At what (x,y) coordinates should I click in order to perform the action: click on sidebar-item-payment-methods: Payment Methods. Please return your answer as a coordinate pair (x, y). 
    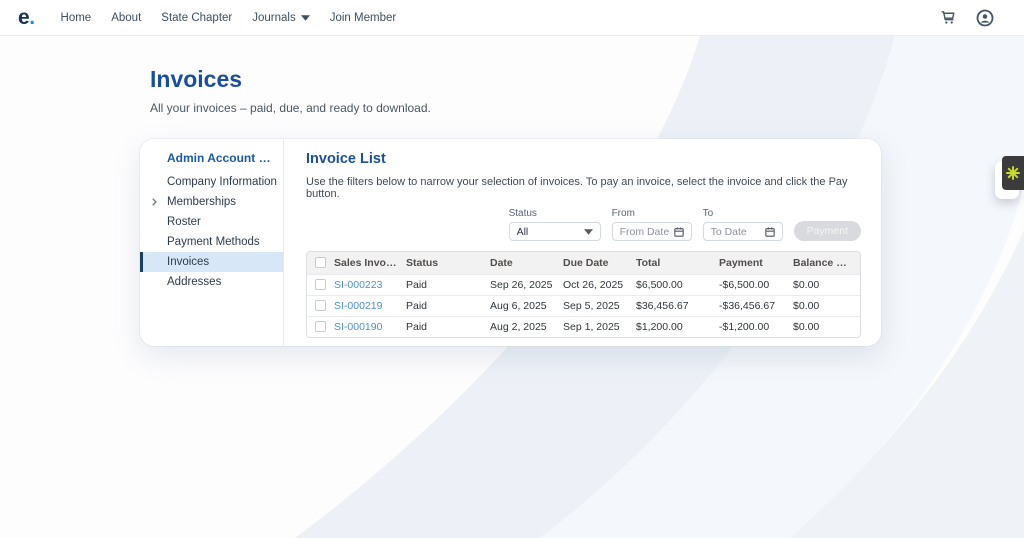
    Looking at the image, I should click on (211, 242).